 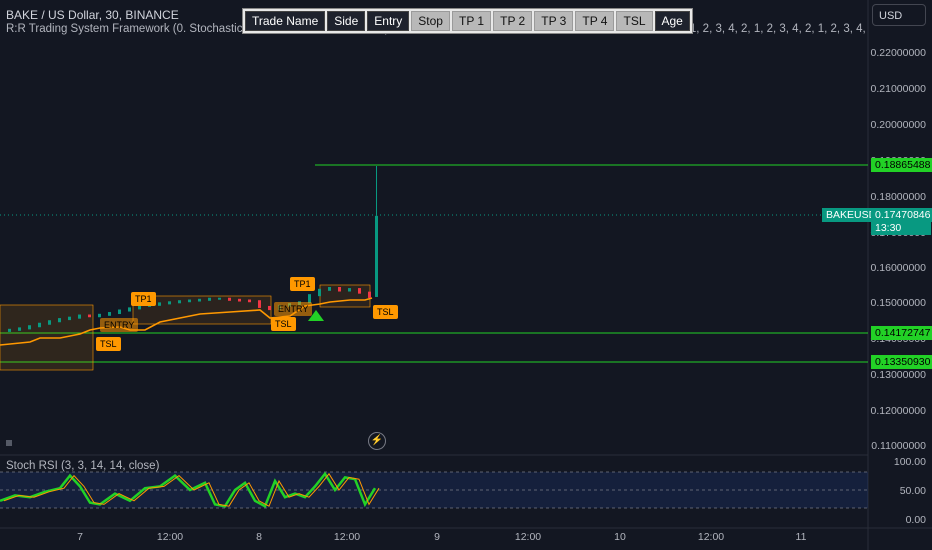 What do you see at coordinates (595, 21) in the screenshot?
I see `col-tp4: TP 4` at bounding box center [595, 21].